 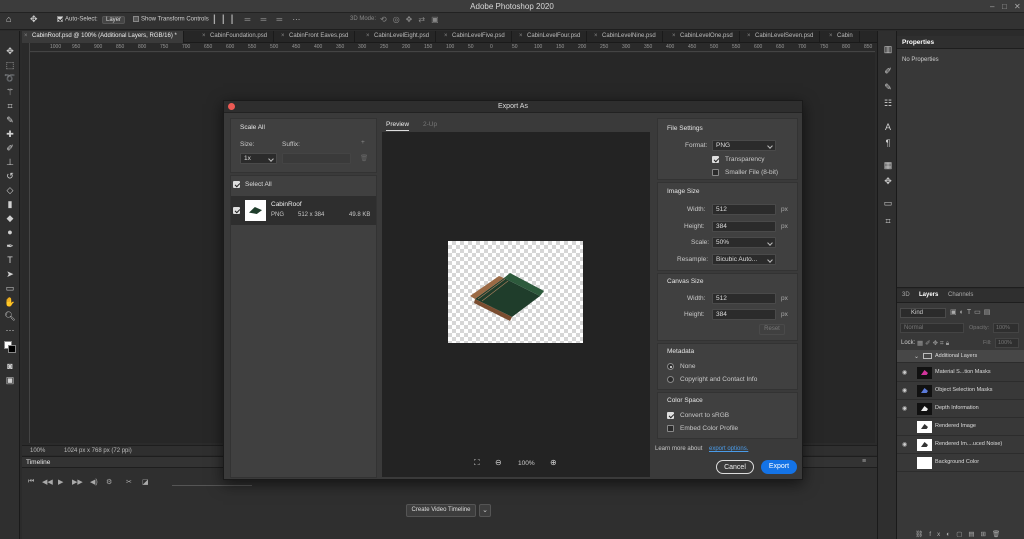 I want to click on maximize-icon: □, so click(x=1005, y=7).